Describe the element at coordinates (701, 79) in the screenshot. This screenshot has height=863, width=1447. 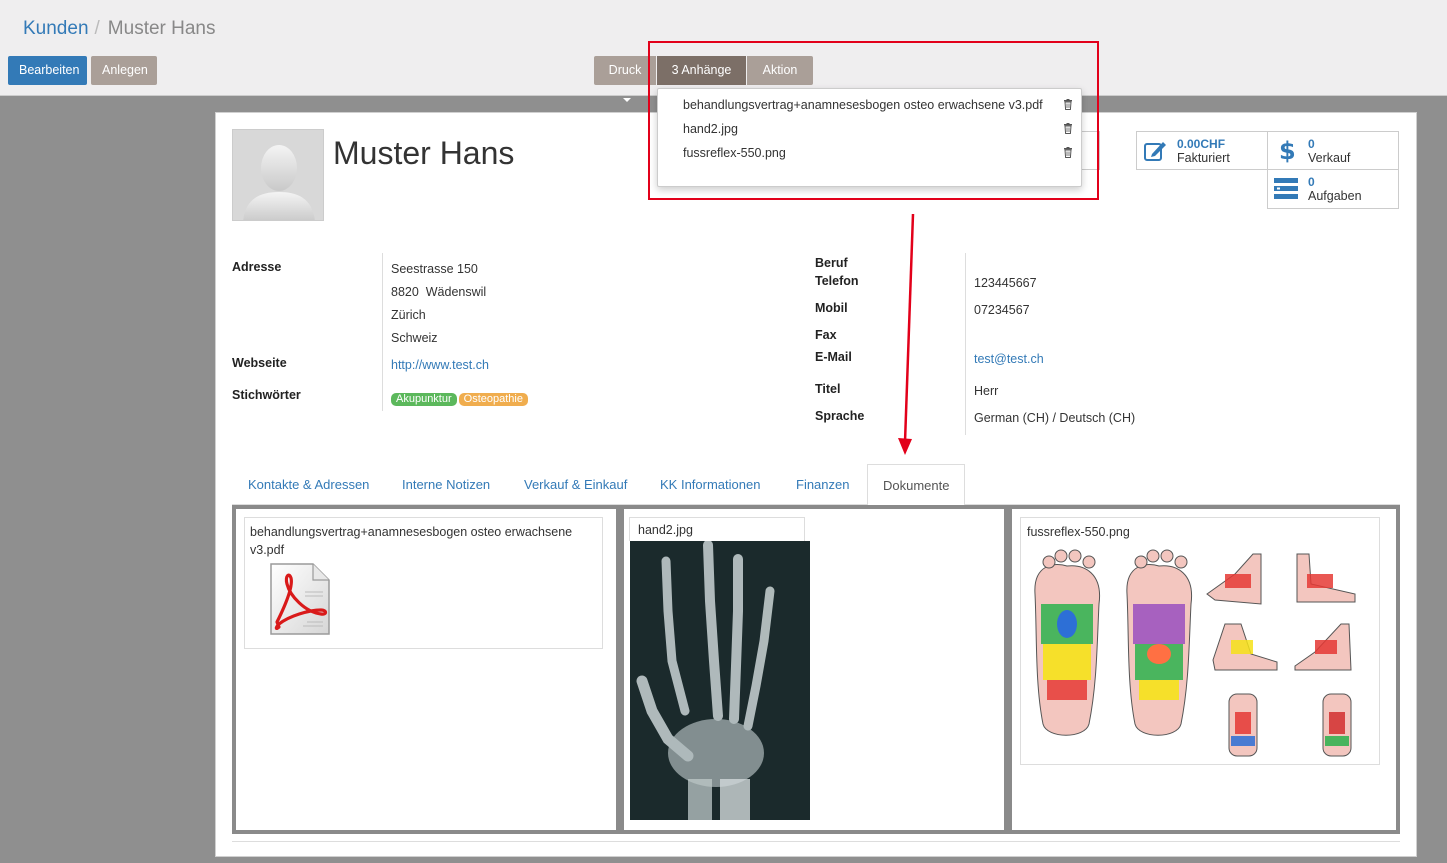
I see `attachments-dropdown-button: 3 Anhänge` at that location.